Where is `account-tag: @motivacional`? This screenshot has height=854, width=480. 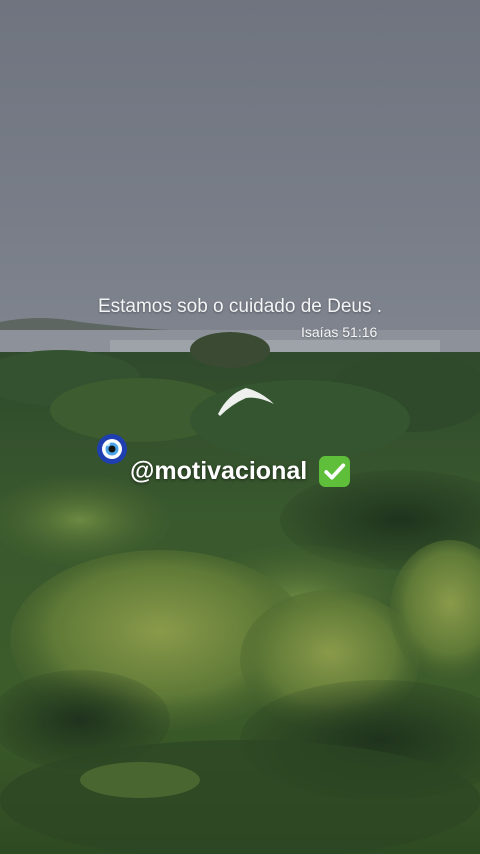
account-tag: @motivacional is located at coordinates (246, 463).